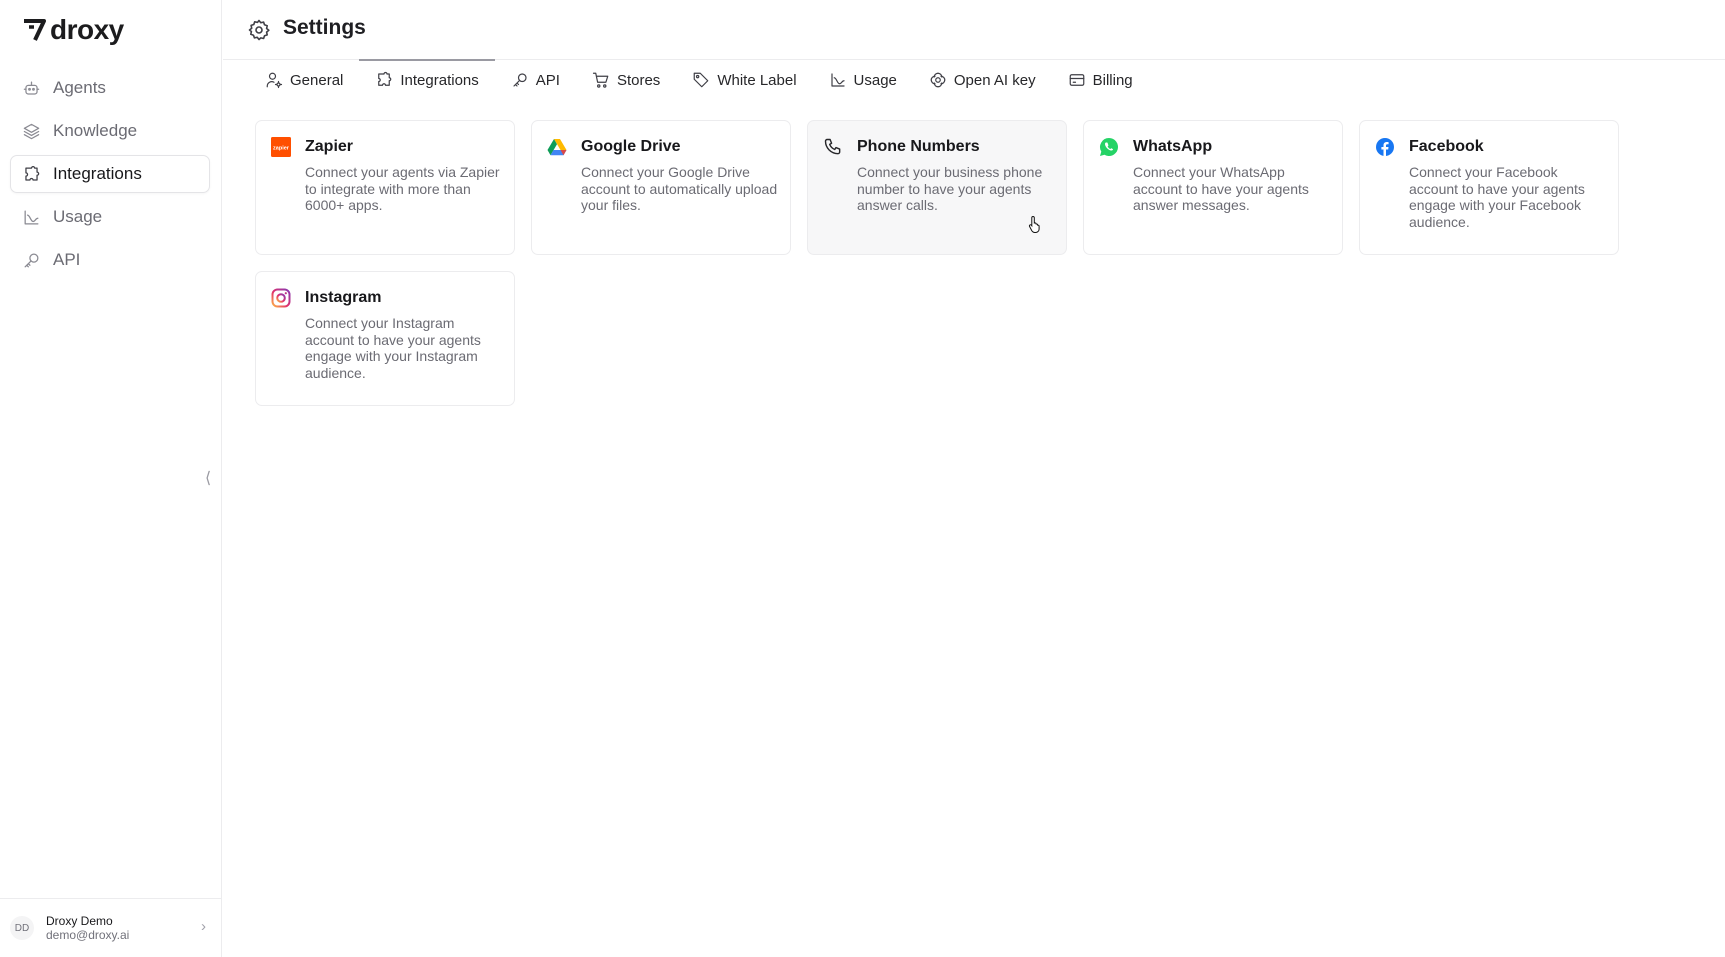 Image resolution: width=1725 pixels, height=957 pixels. What do you see at coordinates (97, 173) in the screenshot?
I see `sidebar-item-label: Integrations` at bounding box center [97, 173].